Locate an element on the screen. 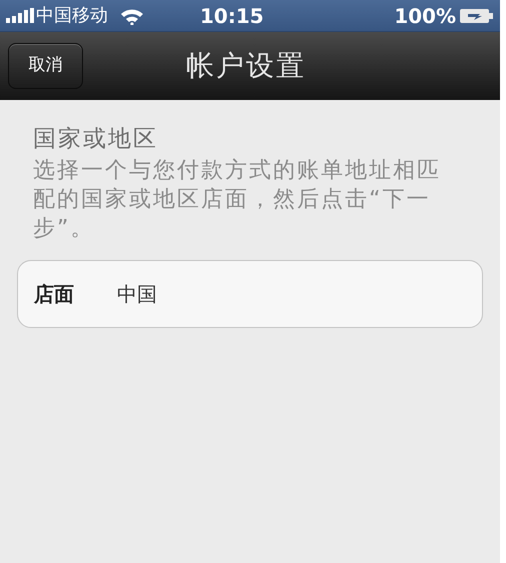 Image resolution: width=506 pixels, height=563 pixels. row-label: 店面 is located at coordinates (54, 294).